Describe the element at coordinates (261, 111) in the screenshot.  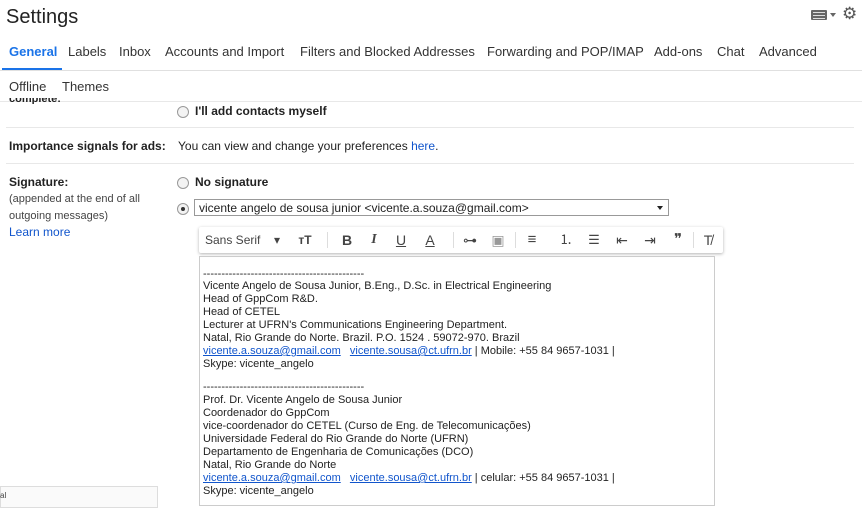
I see `add-contacts-myself-label: I'll add contacts myself` at that location.